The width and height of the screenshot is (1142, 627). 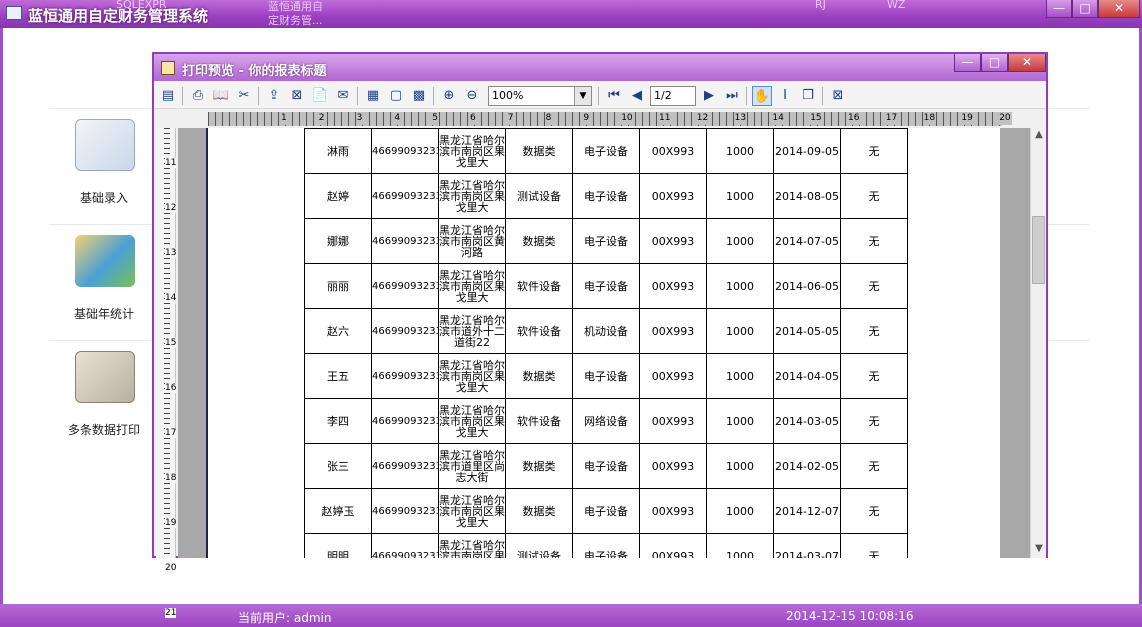 I want to click on ruler-label: 19, so click(x=967, y=118).